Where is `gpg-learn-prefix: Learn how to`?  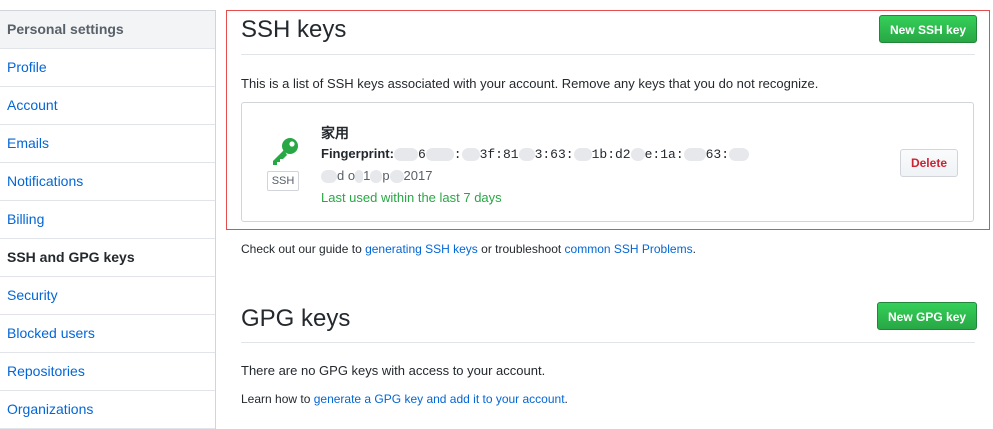
gpg-learn-prefix: Learn how to is located at coordinates (277, 399).